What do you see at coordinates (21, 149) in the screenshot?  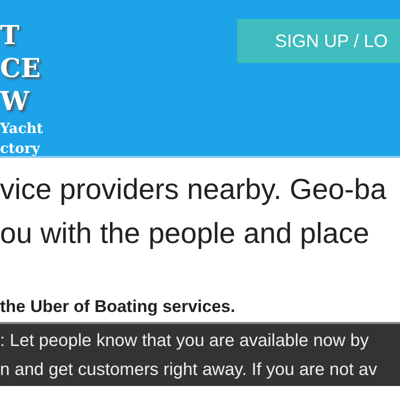 I see `logo-tagline: ctory` at bounding box center [21, 149].